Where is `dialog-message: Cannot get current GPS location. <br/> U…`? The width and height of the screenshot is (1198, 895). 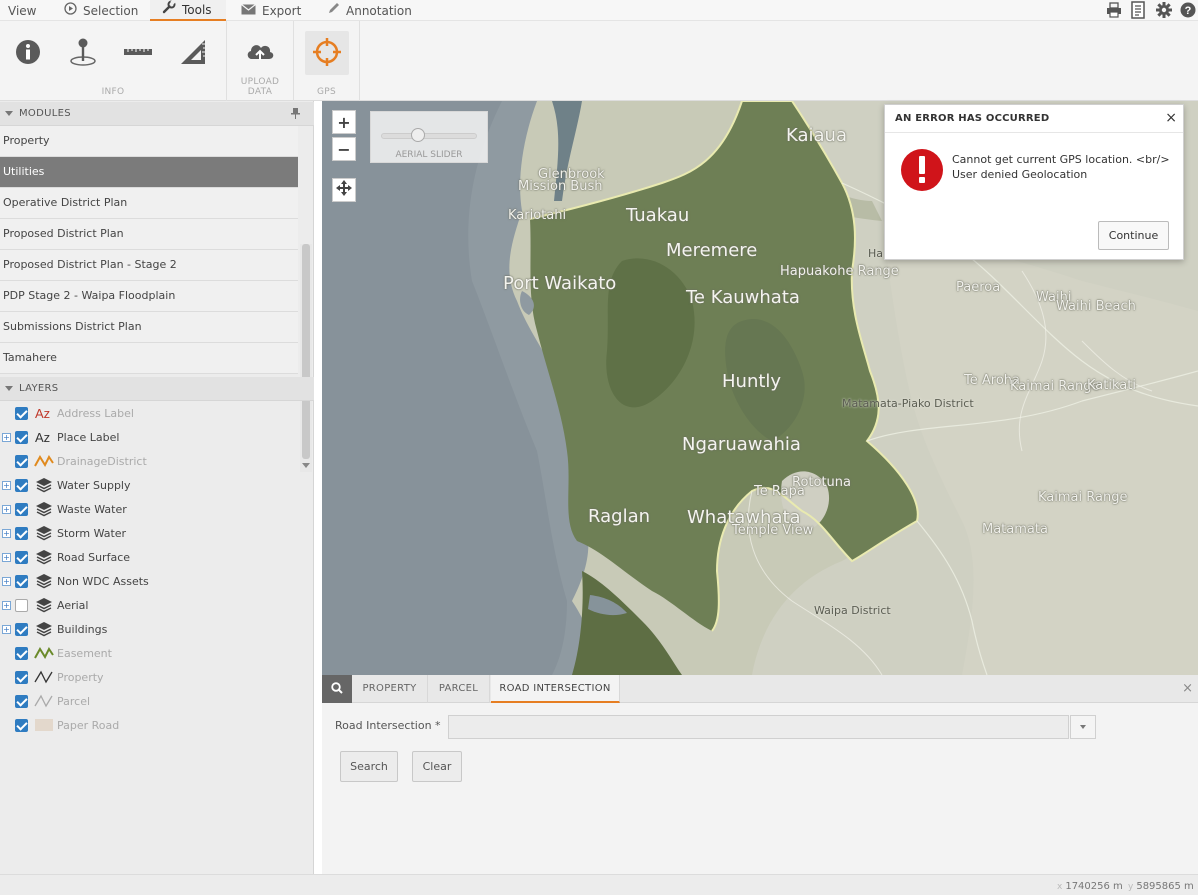
dialog-message: Cannot get current GPS location. <br/> U… is located at coordinates (1062, 167).